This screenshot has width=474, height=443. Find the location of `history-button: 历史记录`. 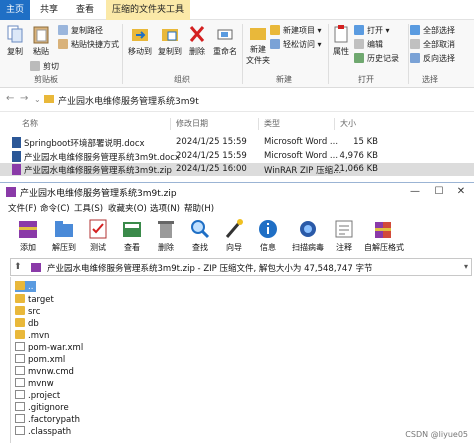

history-button: 历史记录 is located at coordinates (376, 58).